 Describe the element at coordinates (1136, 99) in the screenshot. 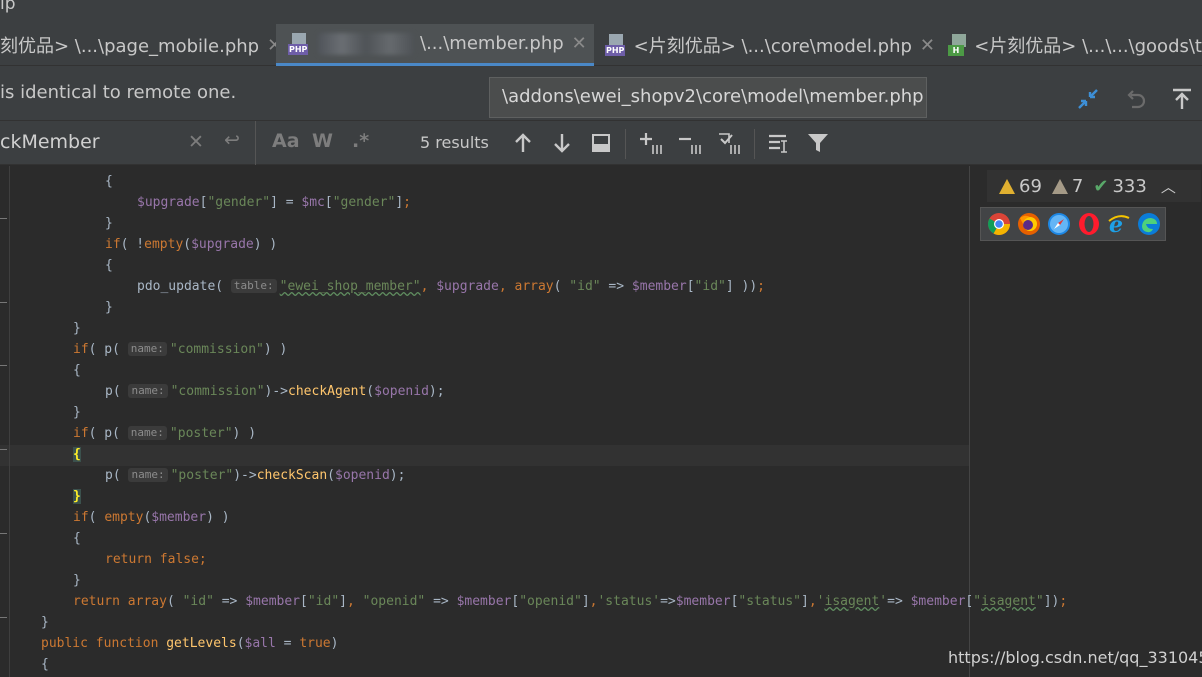

I see `revert-icon` at that location.